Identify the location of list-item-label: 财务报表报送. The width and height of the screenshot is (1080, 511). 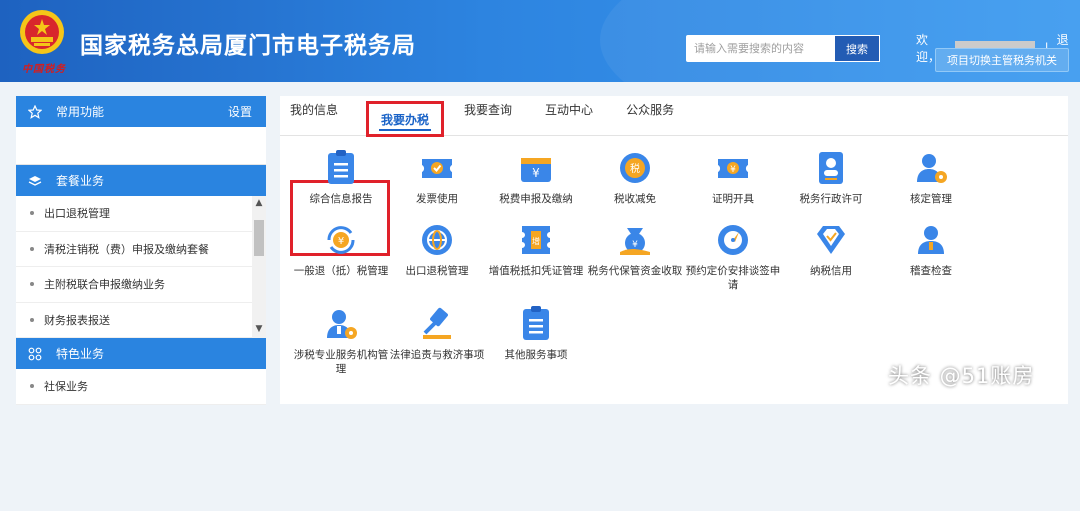
(77, 320).